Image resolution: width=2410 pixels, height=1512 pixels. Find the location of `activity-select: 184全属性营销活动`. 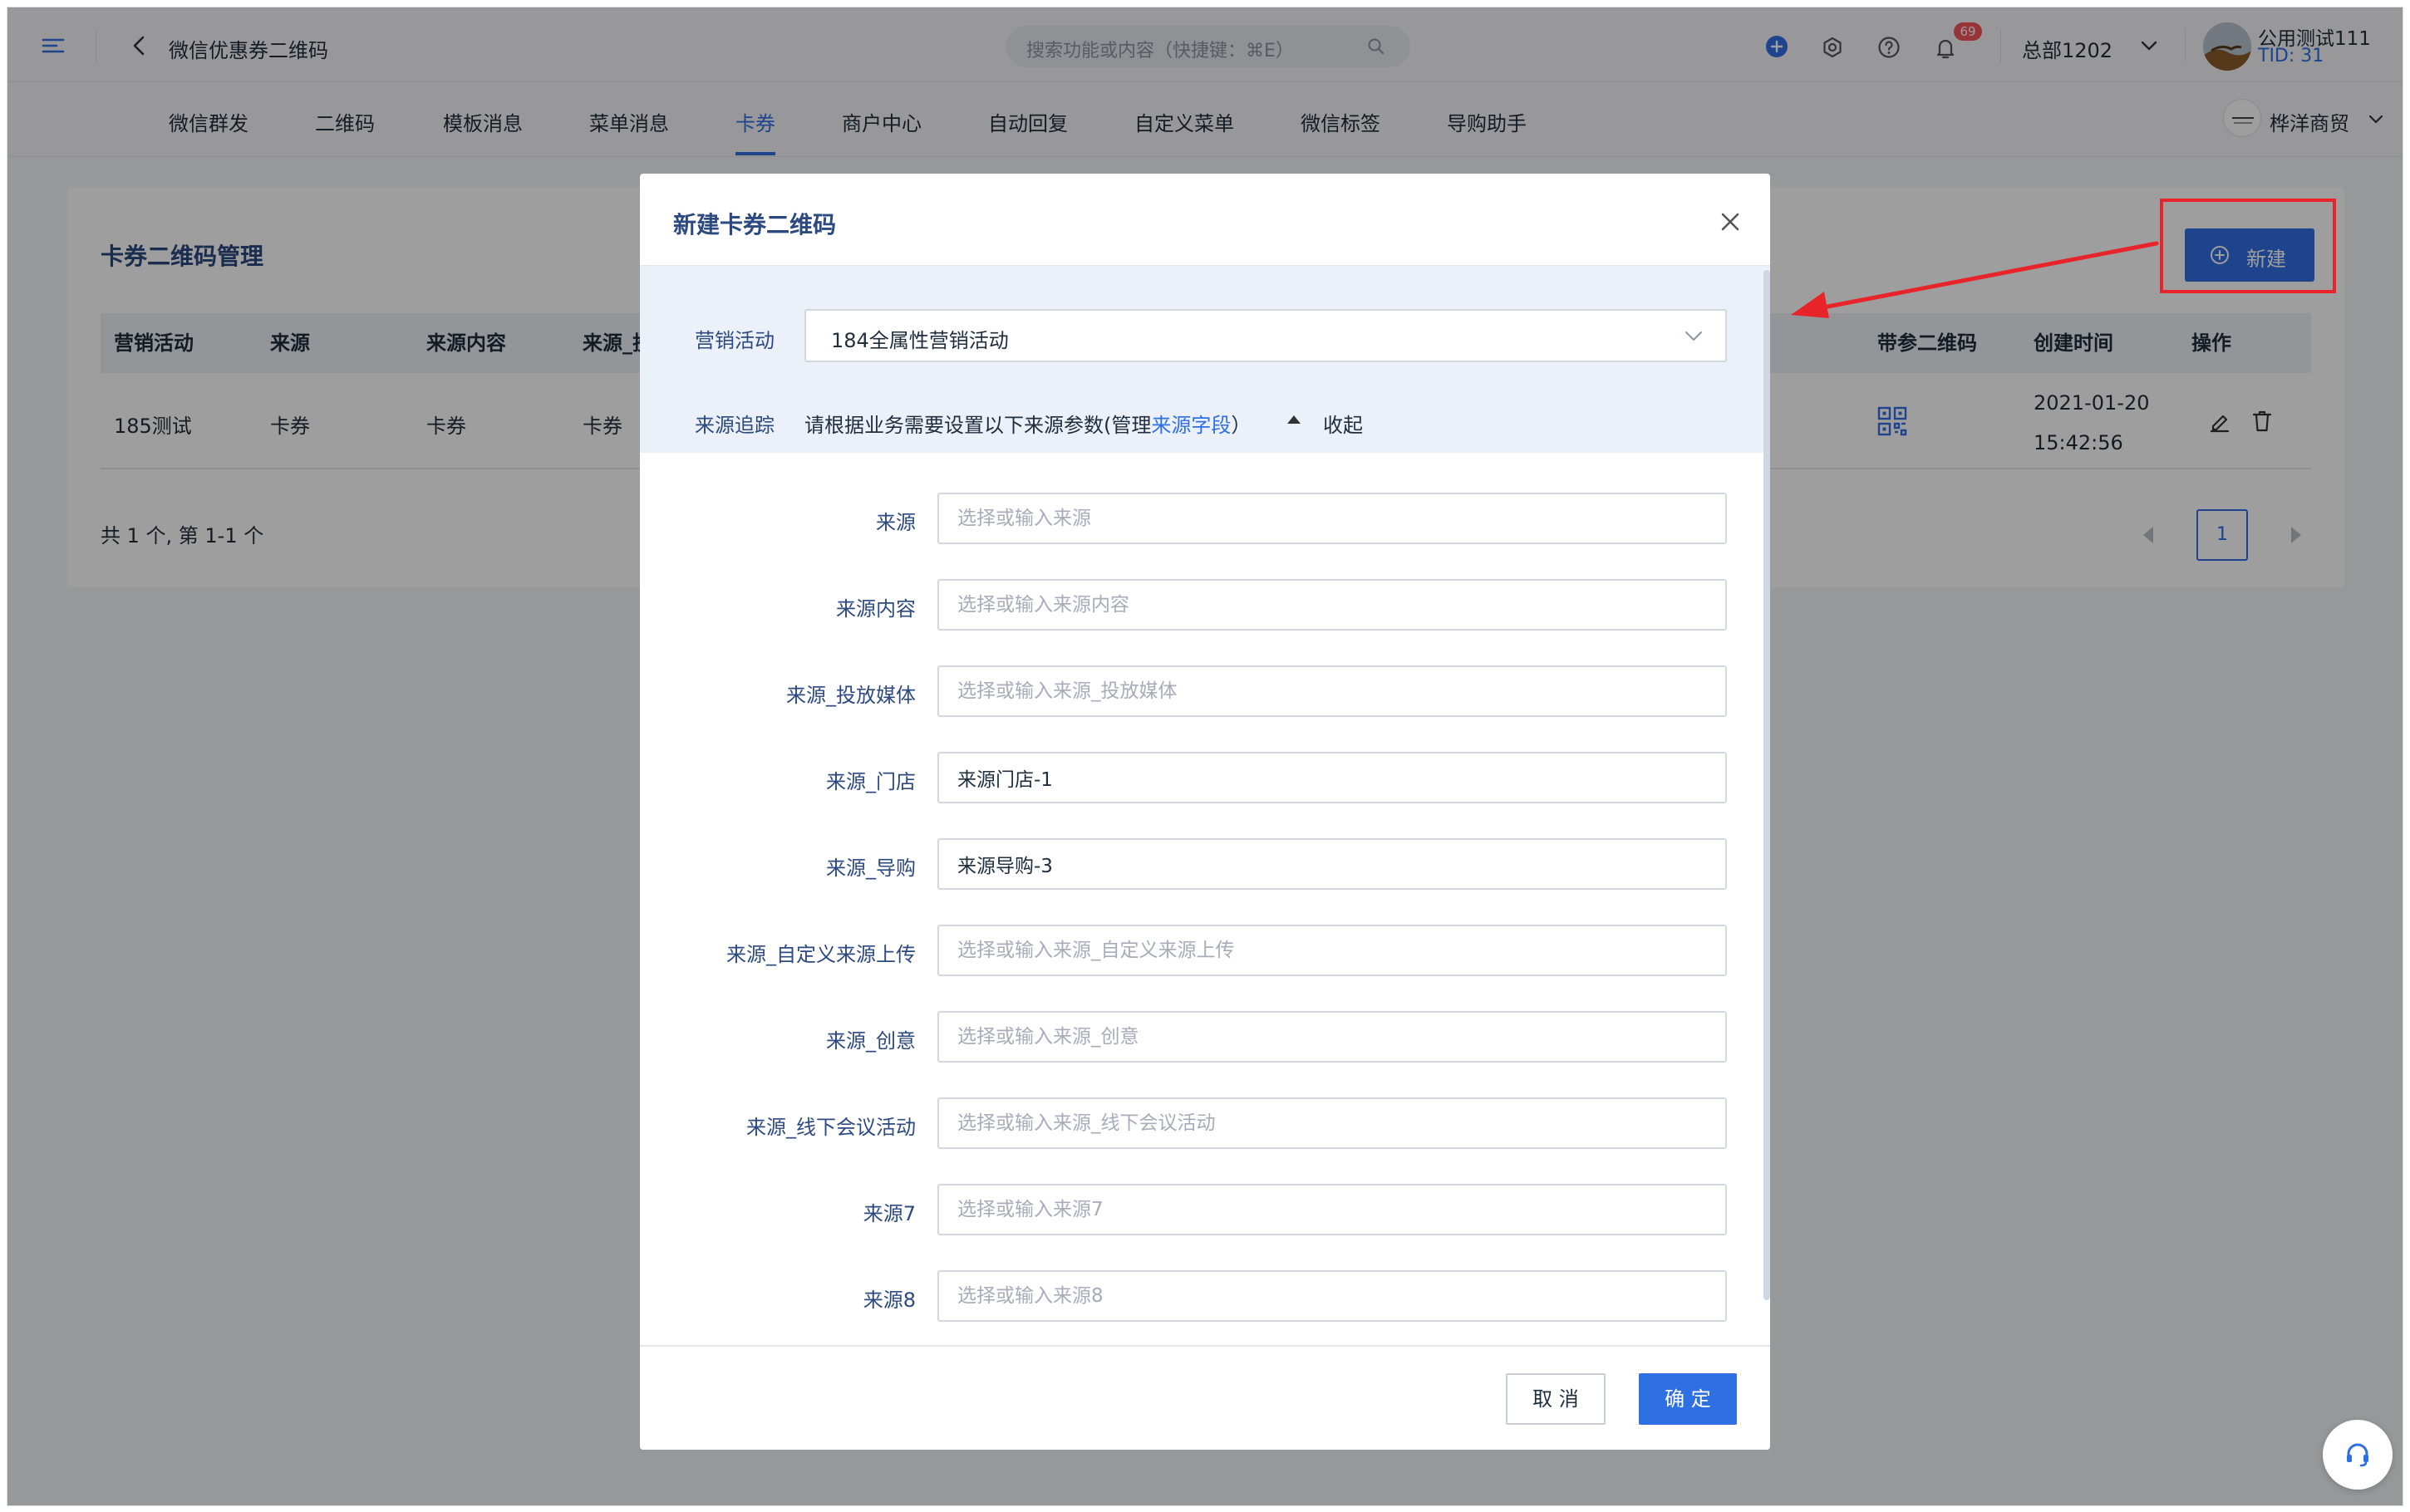

activity-select: 184全属性营销活动 is located at coordinates (1265, 336).